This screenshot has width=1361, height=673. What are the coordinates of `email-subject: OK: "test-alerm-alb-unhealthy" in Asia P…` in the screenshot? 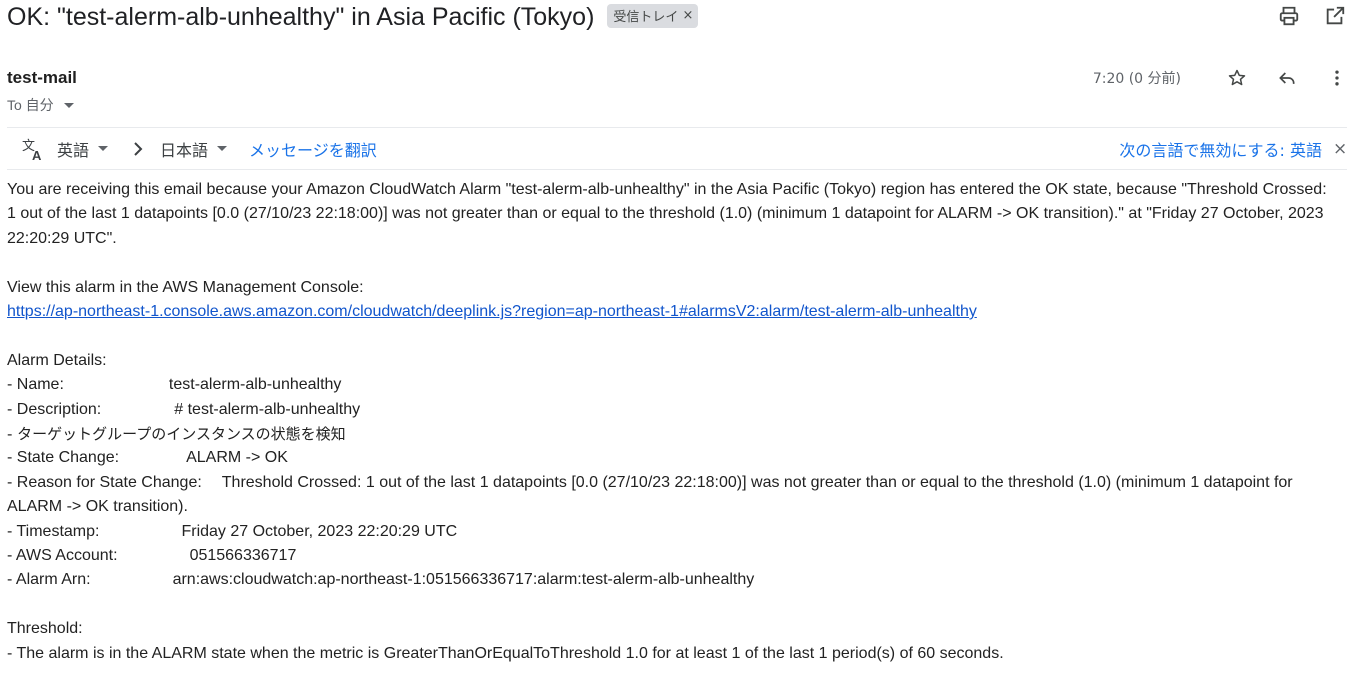 It's located at (301, 17).